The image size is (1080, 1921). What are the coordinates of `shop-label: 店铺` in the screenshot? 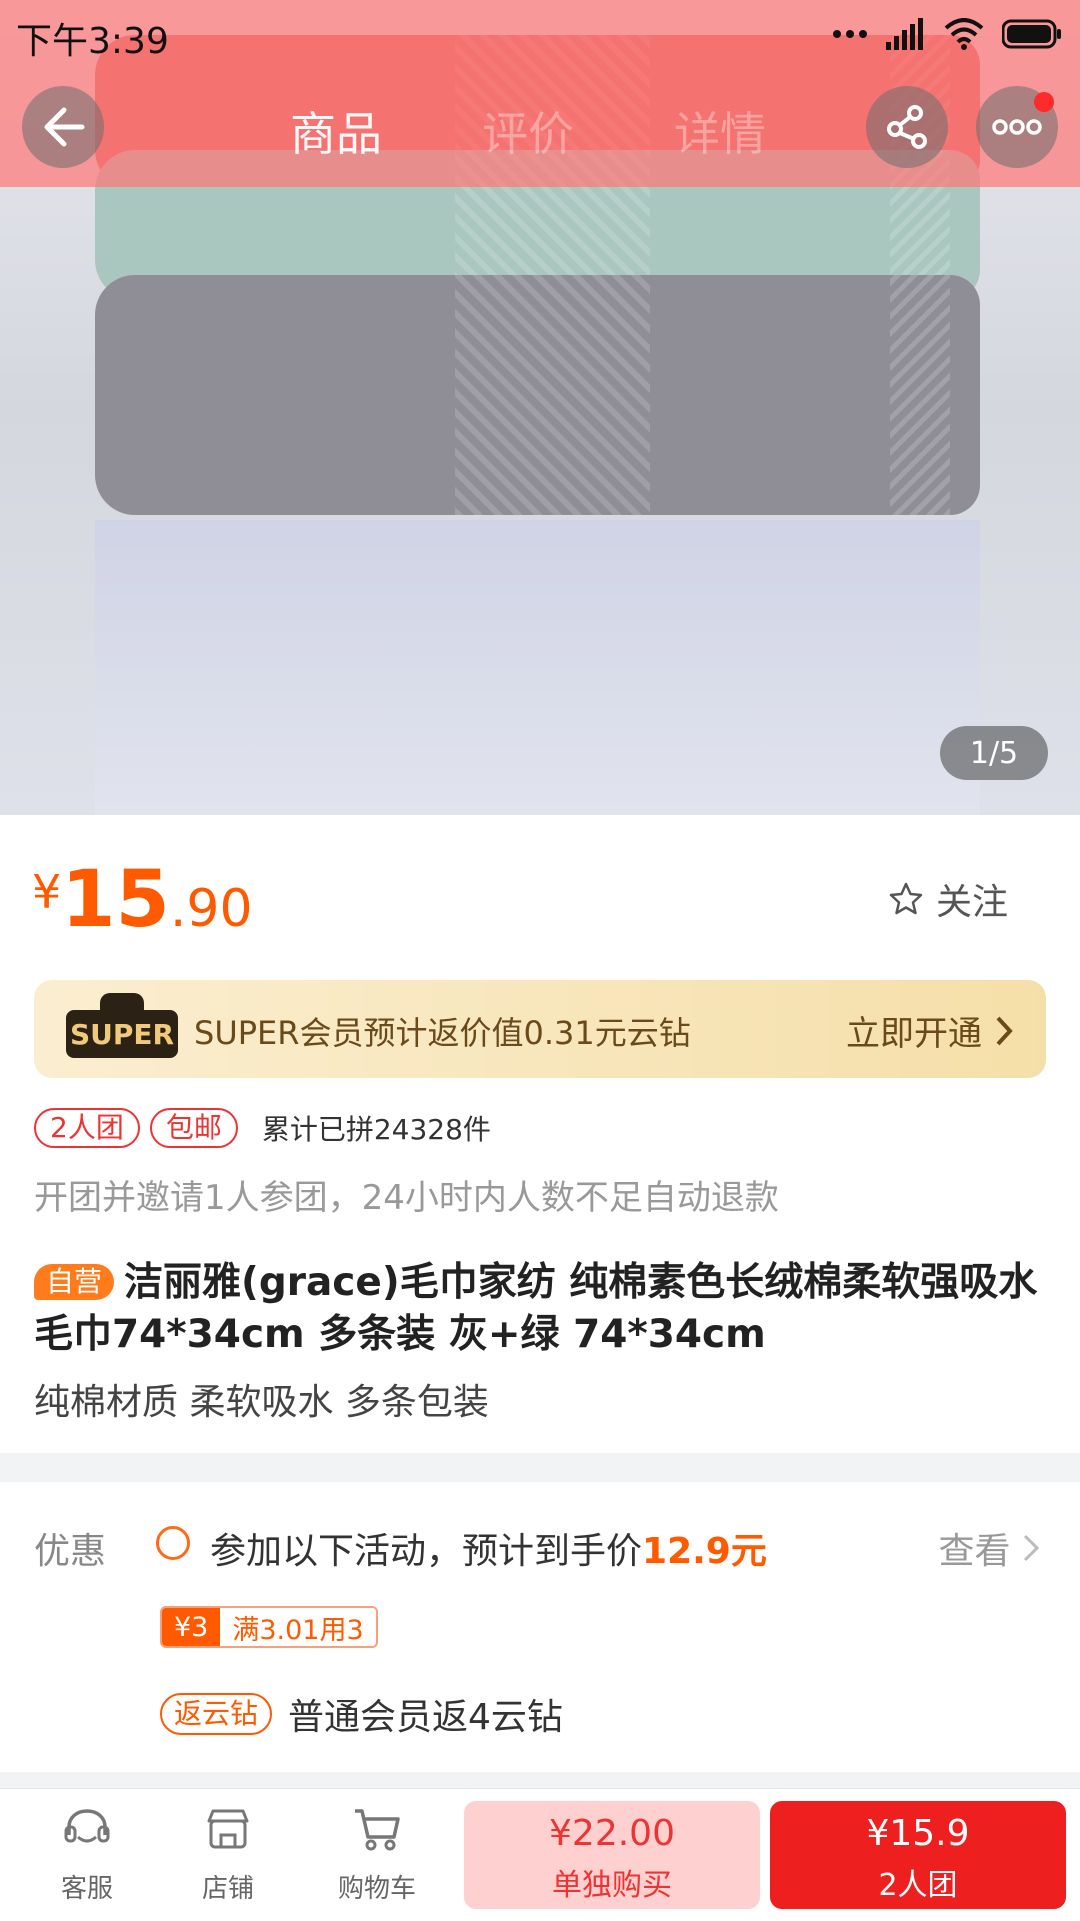 It's located at (227, 1889).